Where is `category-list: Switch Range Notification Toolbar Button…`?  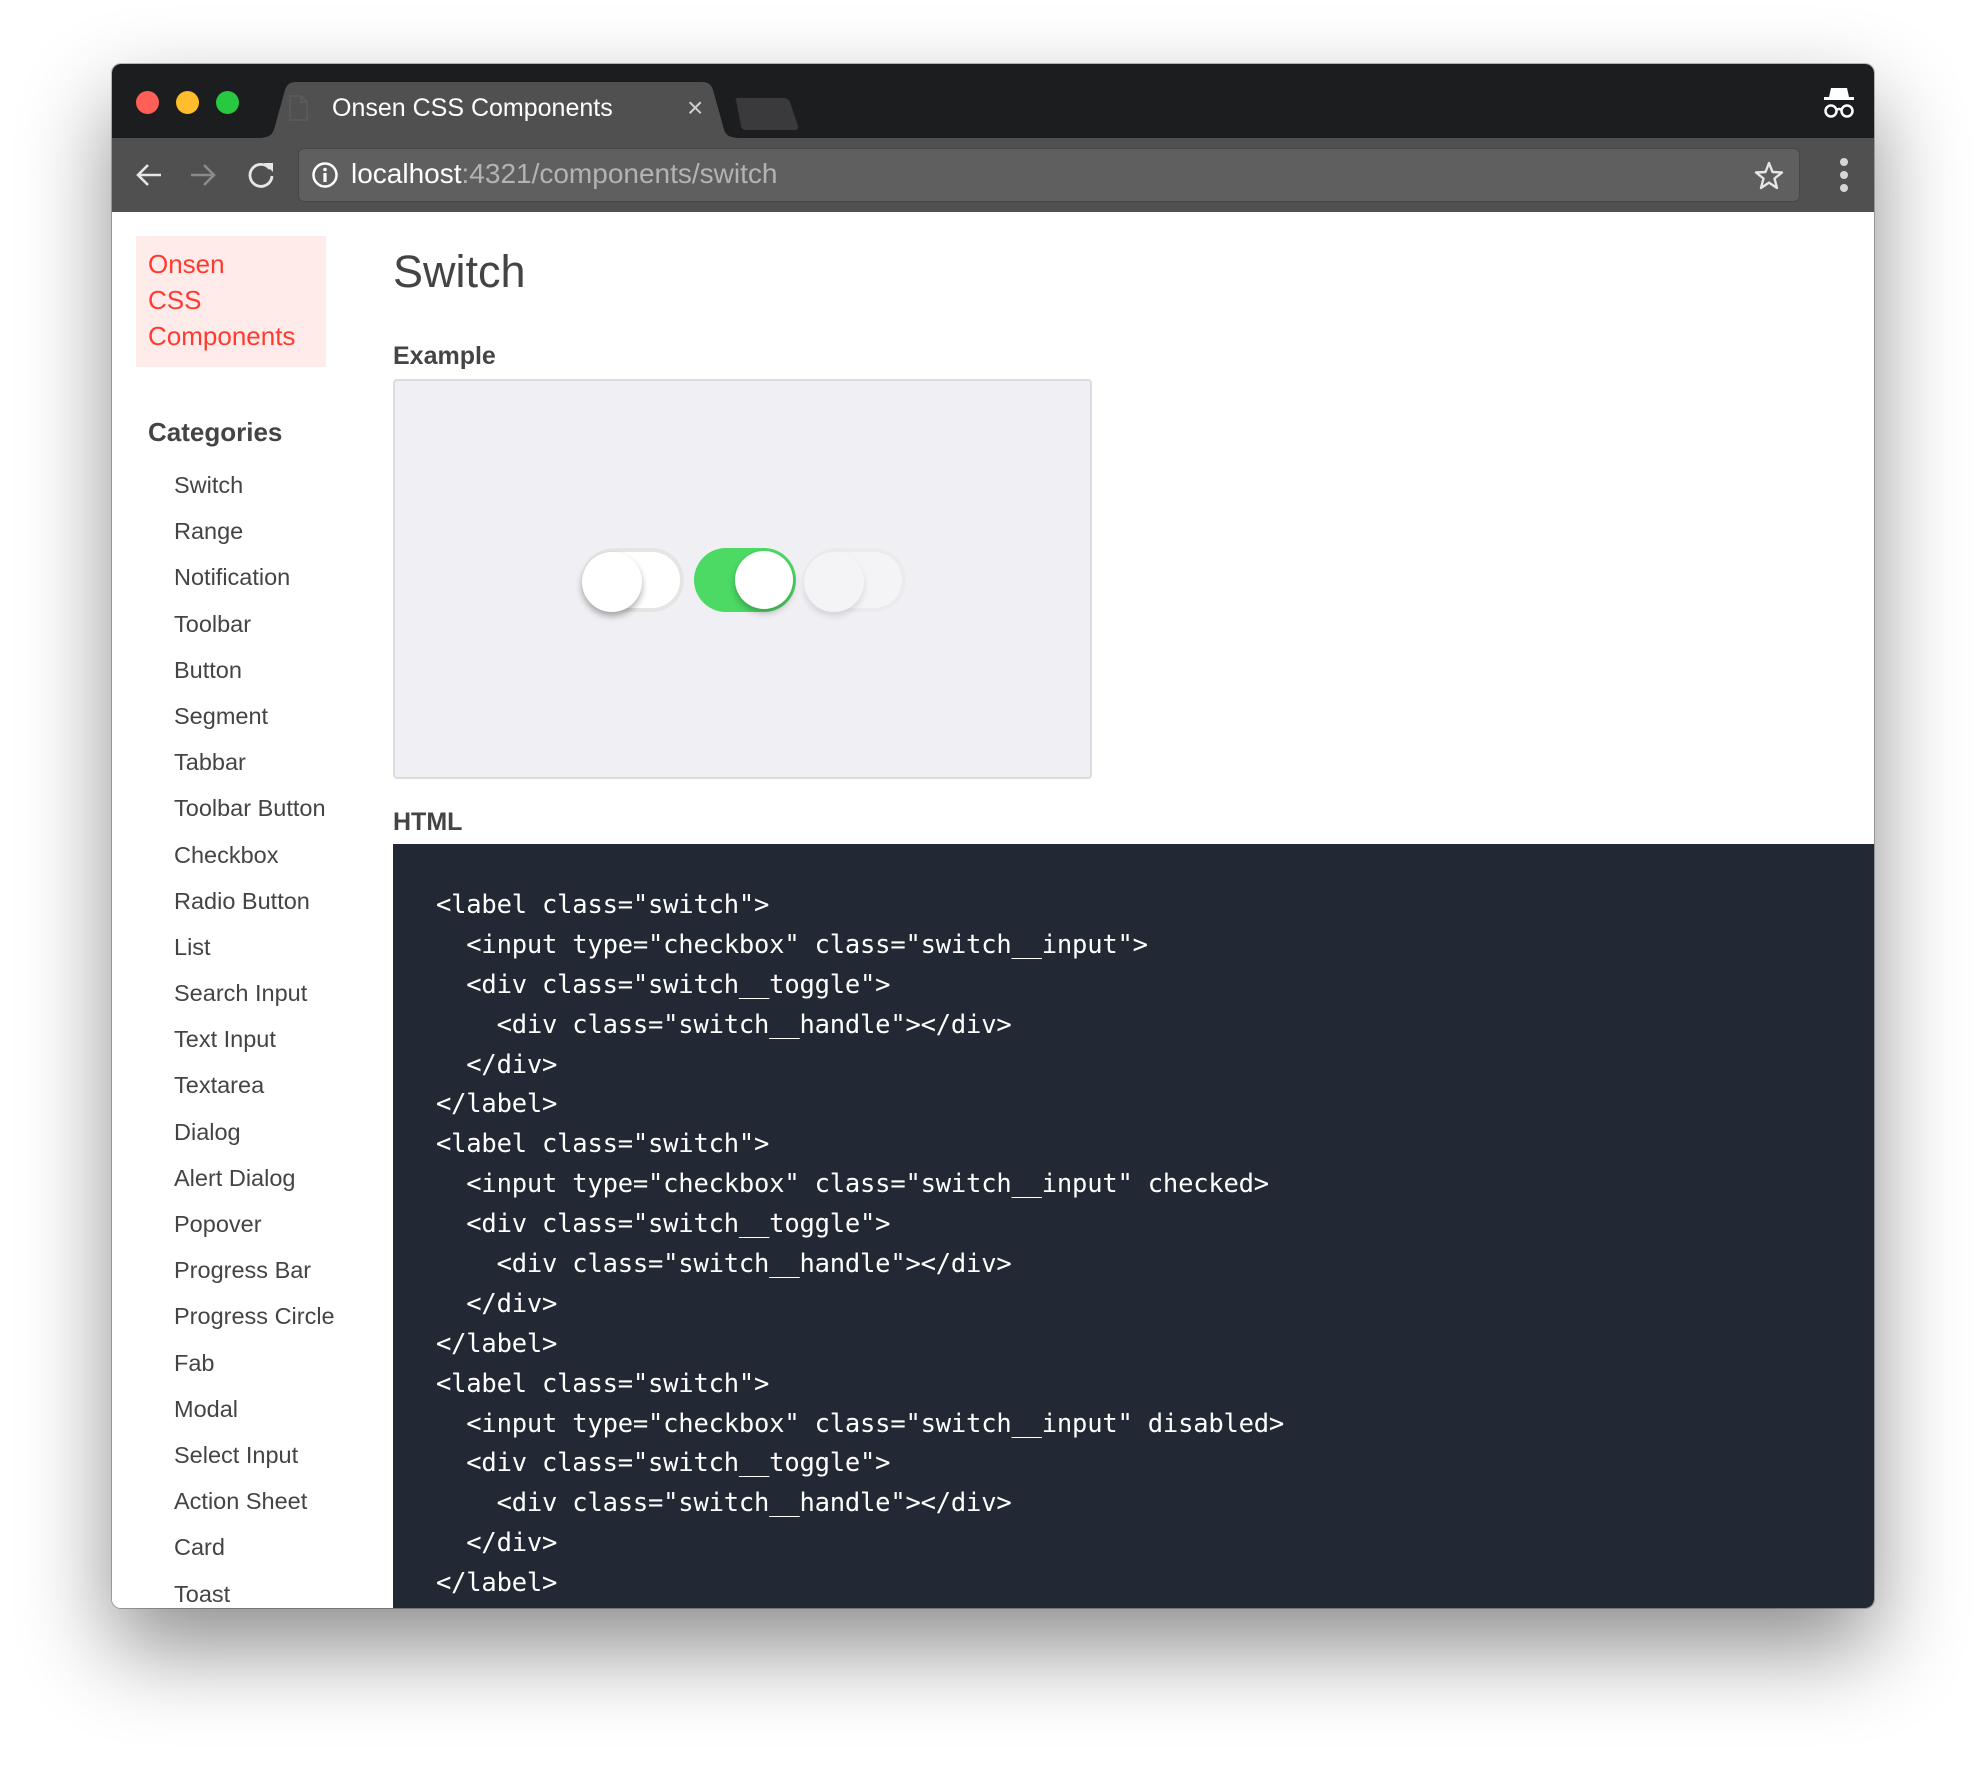
category-list: Switch Range Notification Toolbar Button… is located at coordinates (254, 1035).